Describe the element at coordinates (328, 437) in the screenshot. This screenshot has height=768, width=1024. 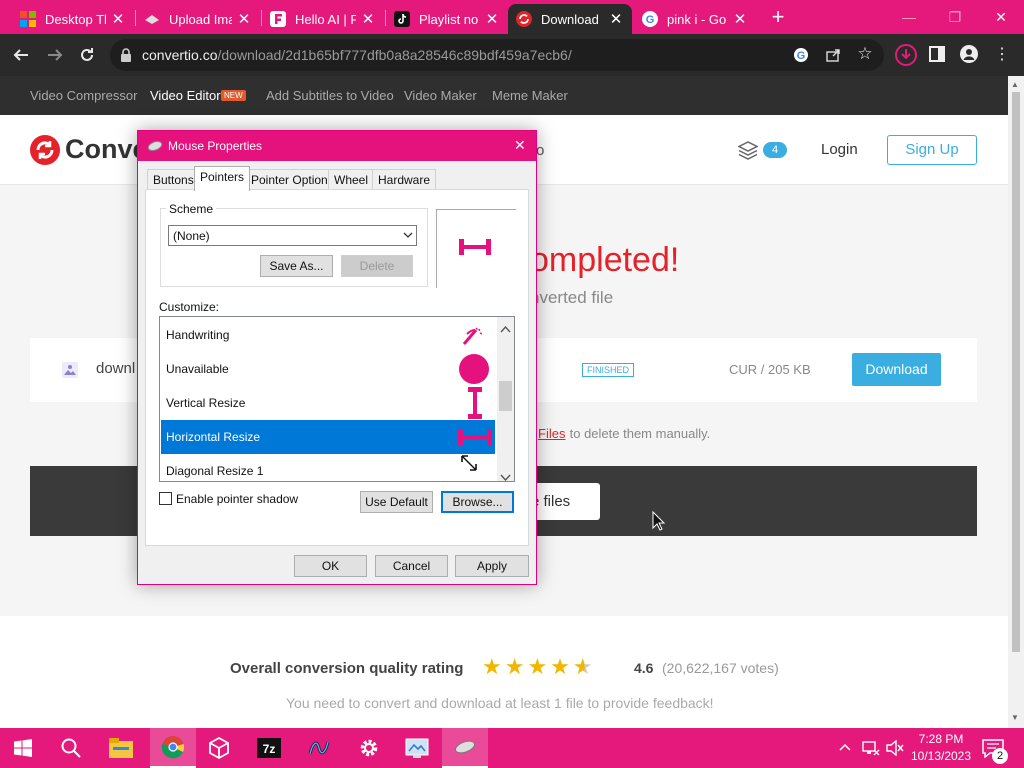
I see `list-item-selected: Horizontal Resize` at that location.